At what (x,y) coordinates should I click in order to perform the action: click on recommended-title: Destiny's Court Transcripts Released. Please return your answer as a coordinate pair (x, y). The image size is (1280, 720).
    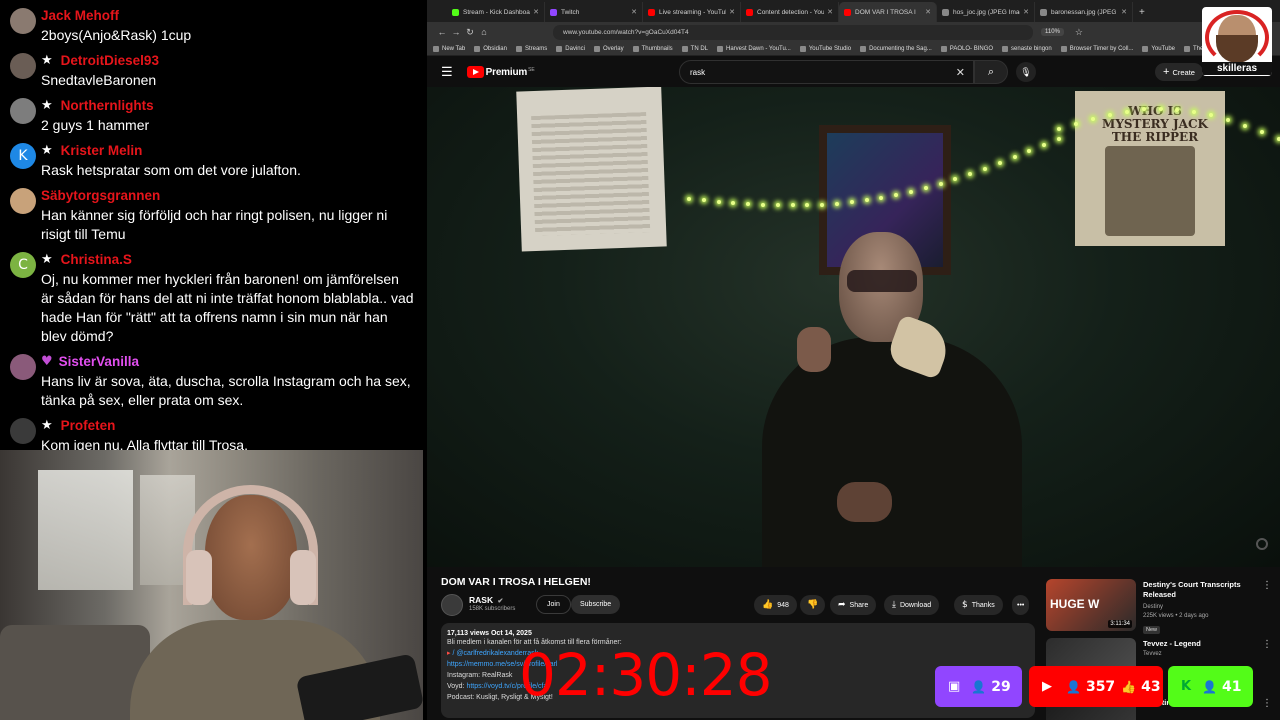
    Looking at the image, I should click on (1192, 589).